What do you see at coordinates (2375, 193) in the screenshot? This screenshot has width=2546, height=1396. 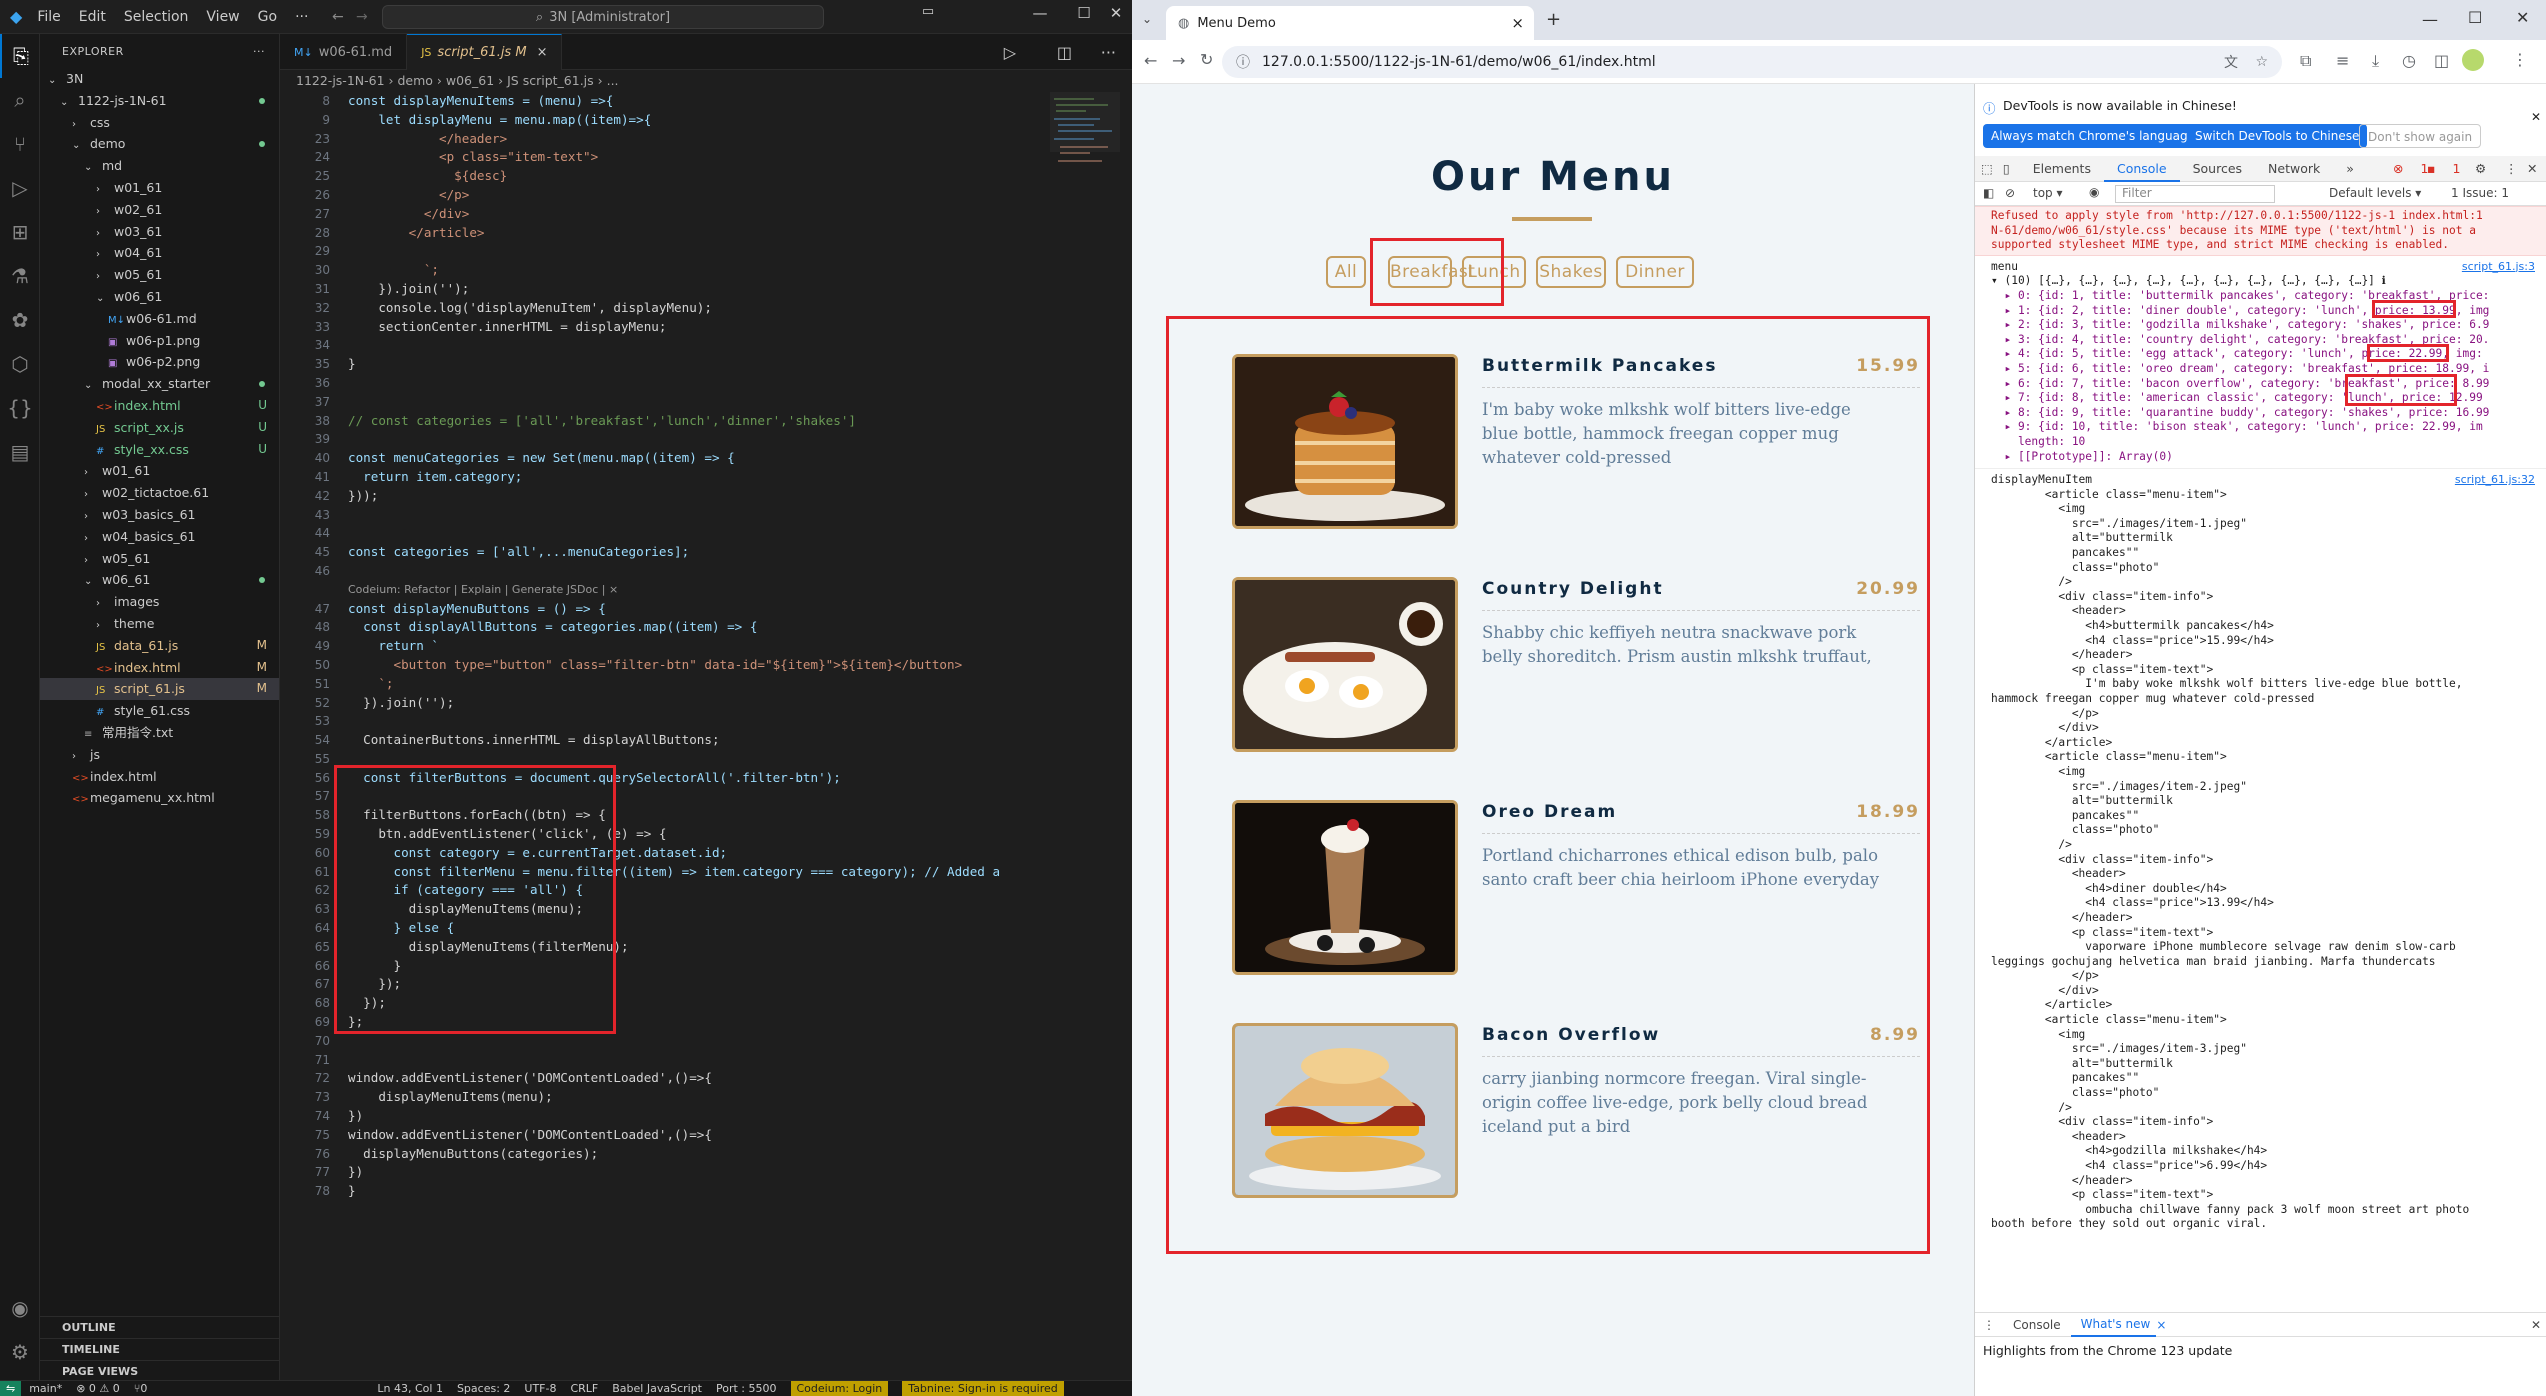 I see `log-levels-select: Default levels ▾` at bounding box center [2375, 193].